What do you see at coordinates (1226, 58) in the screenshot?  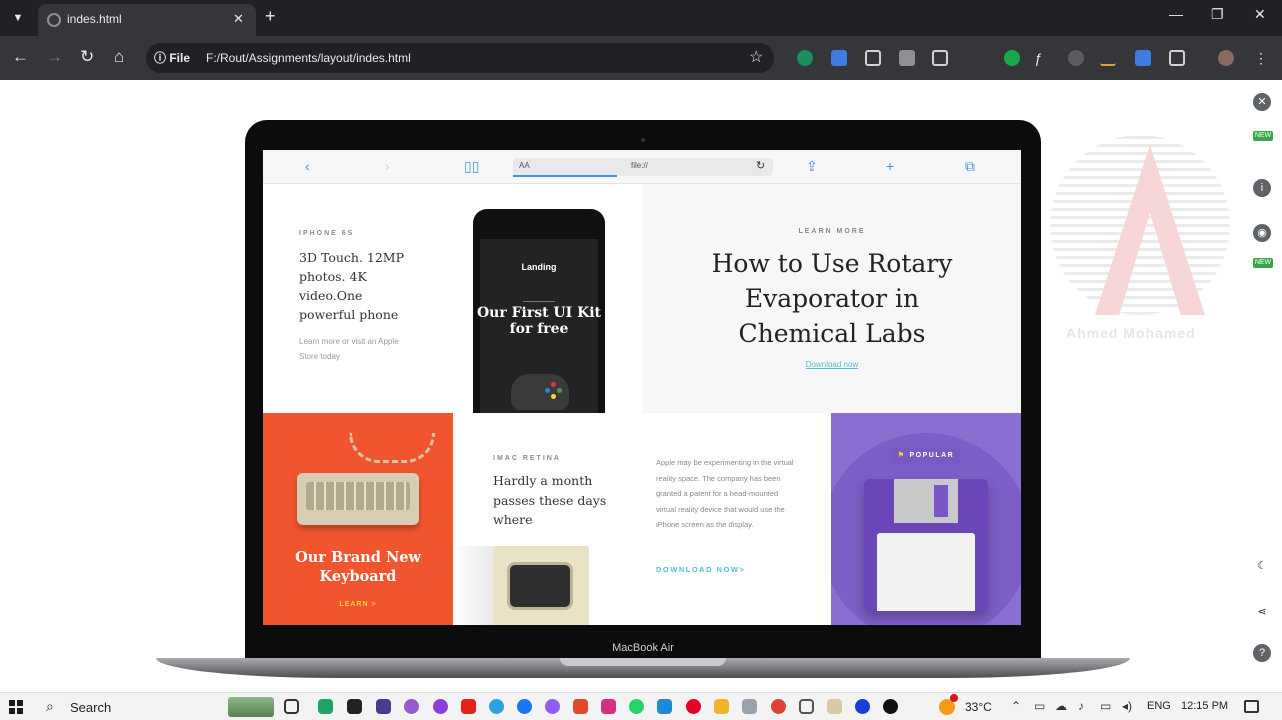 I see `profile-avatar` at bounding box center [1226, 58].